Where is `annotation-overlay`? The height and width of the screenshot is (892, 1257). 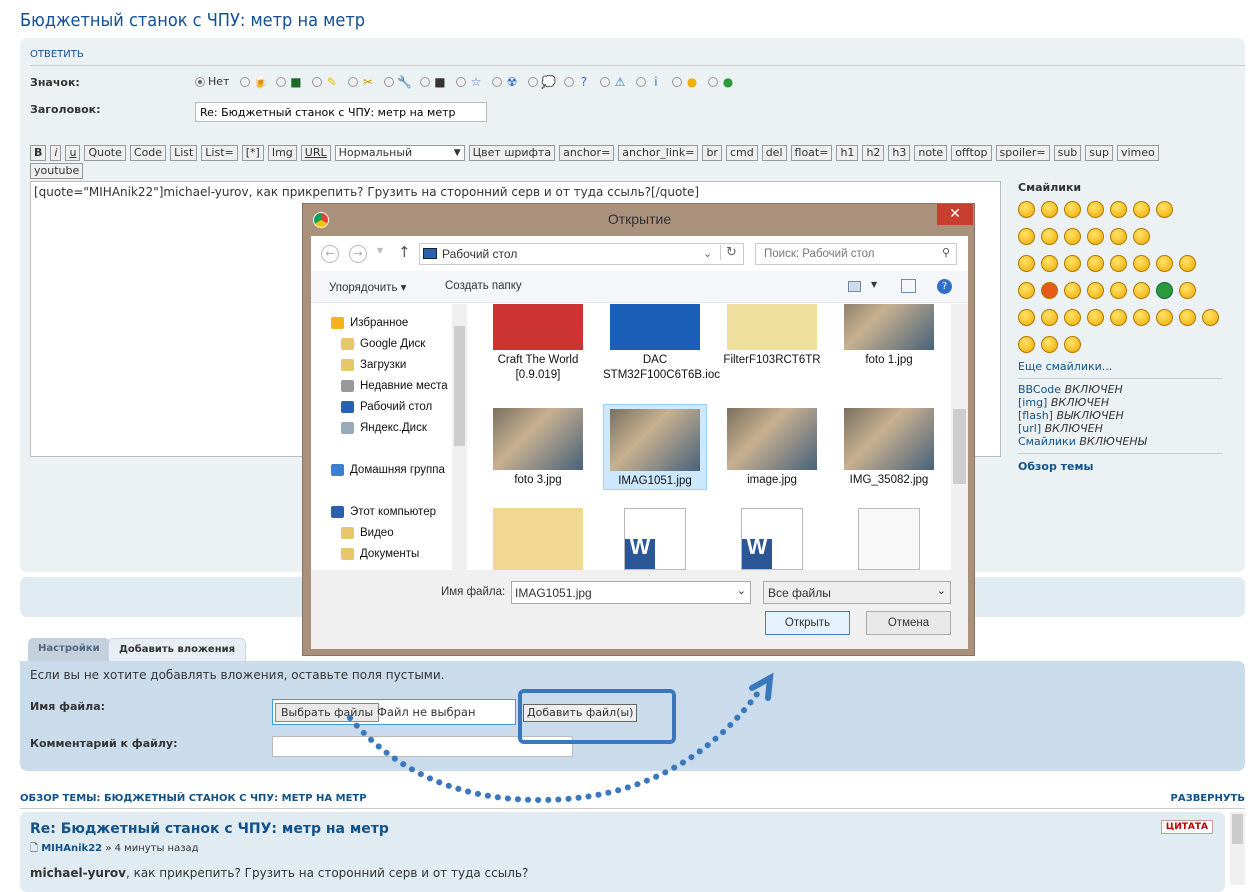
annotation-overlay is located at coordinates (560, 738).